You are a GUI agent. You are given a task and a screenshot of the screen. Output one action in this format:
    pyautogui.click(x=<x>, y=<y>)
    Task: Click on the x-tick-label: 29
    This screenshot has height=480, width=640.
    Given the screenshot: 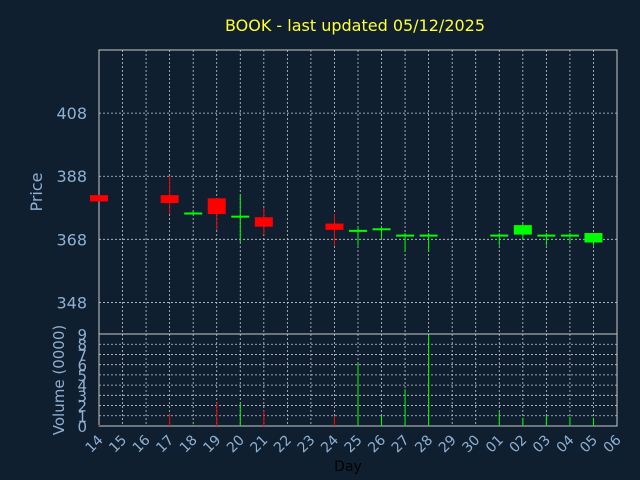 What is the action you would take?
    pyautogui.click(x=448, y=444)
    